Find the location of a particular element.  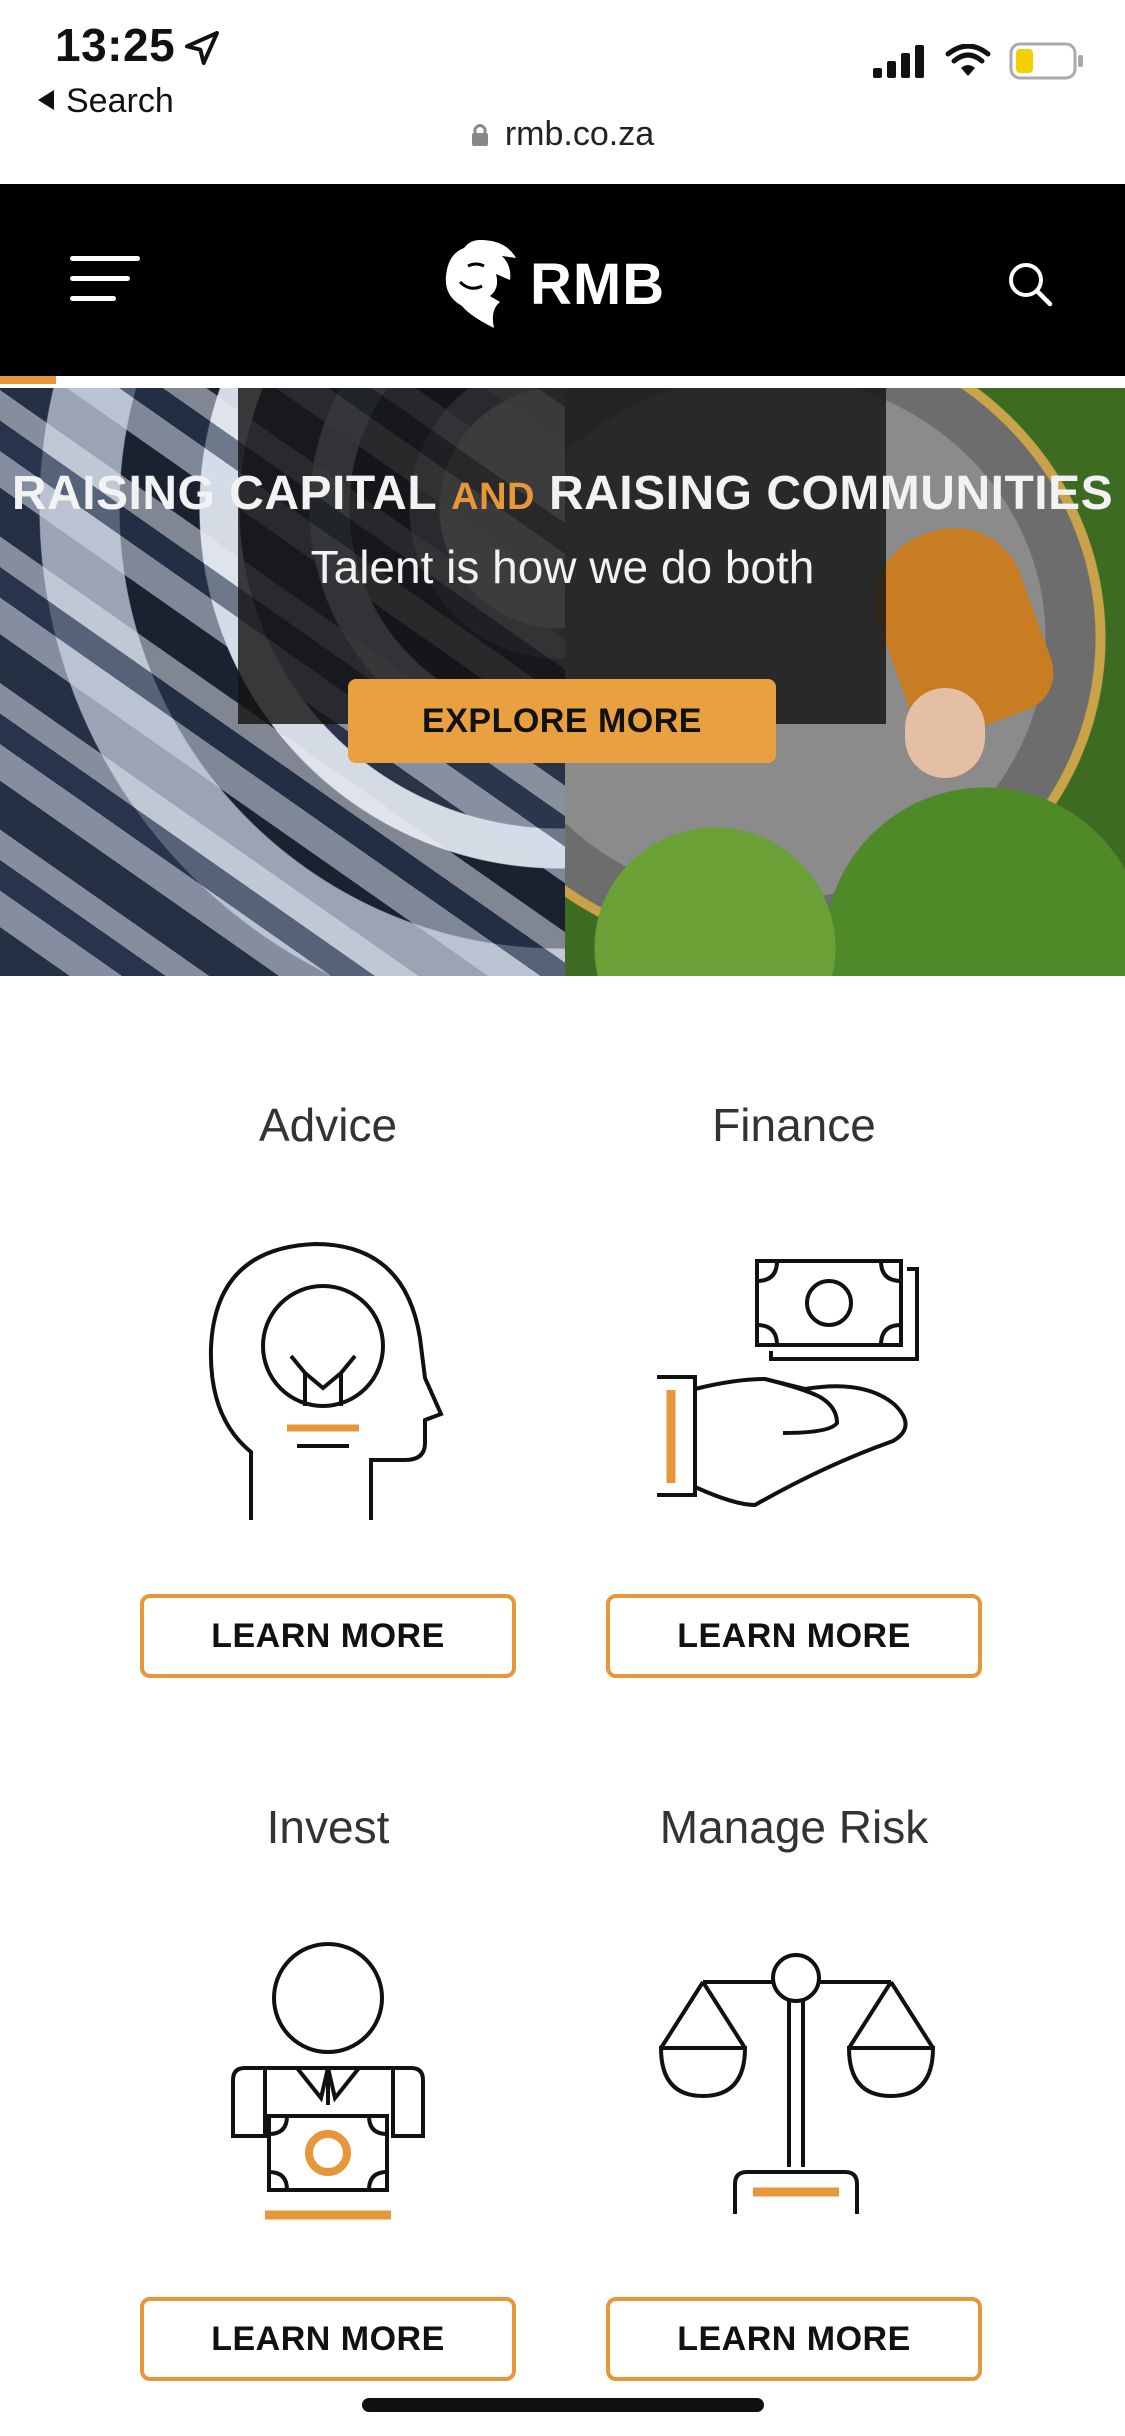

battery-icon is located at coordinates (1046, 61).